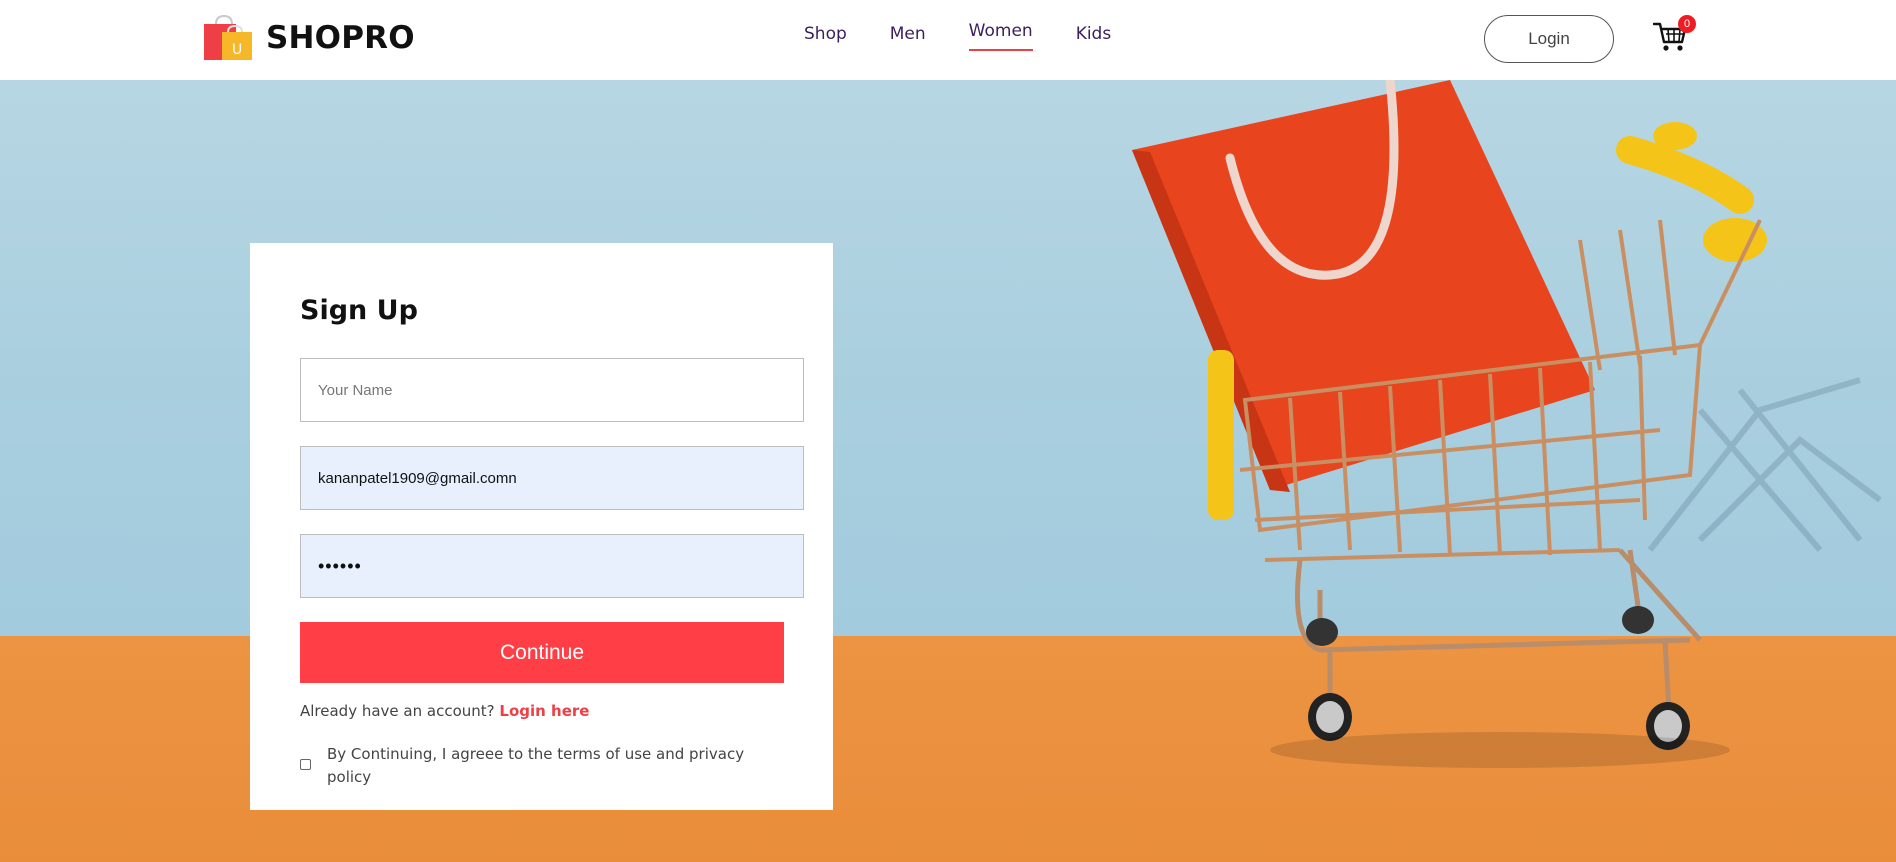 The width and height of the screenshot is (1896, 862). I want to click on main-nav: Shop Men Women Kids, so click(979, 36).